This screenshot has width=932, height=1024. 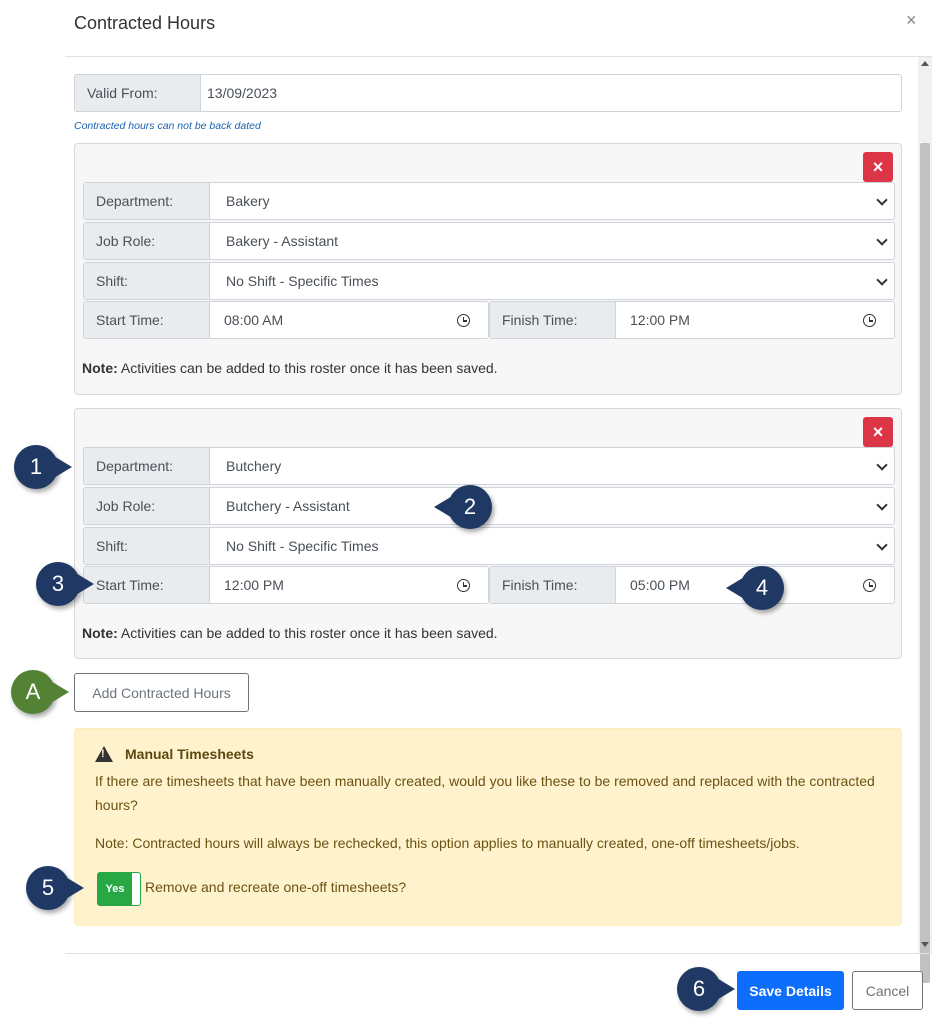 I want to click on callout-2: 2, so click(x=463, y=507).